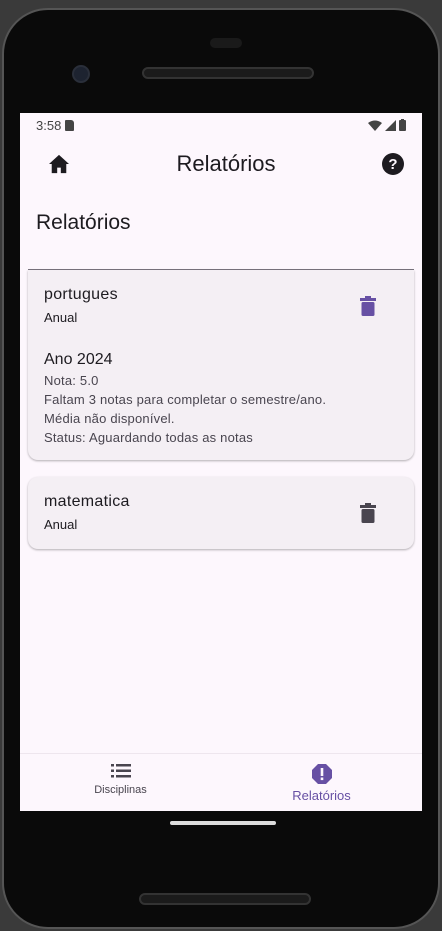 The height and width of the screenshot is (931, 442). I want to click on battery-icon, so click(402, 125).